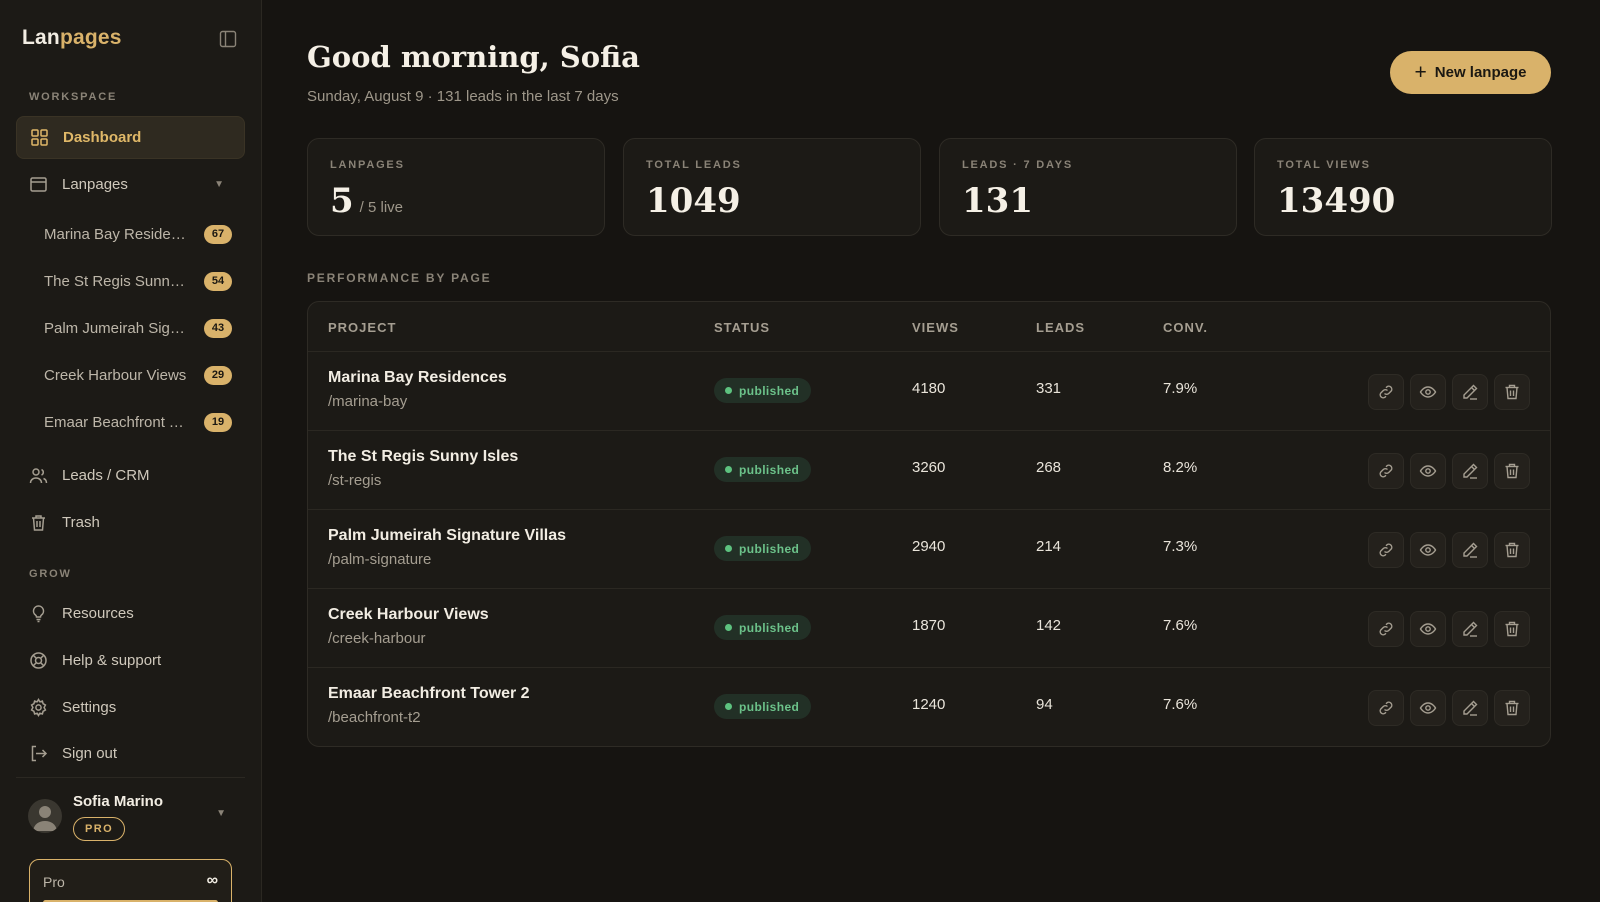  What do you see at coordinates (130, 880) in the screenshot?
I see `plan-card: Pro ∞` at bounding box center [130, 880].